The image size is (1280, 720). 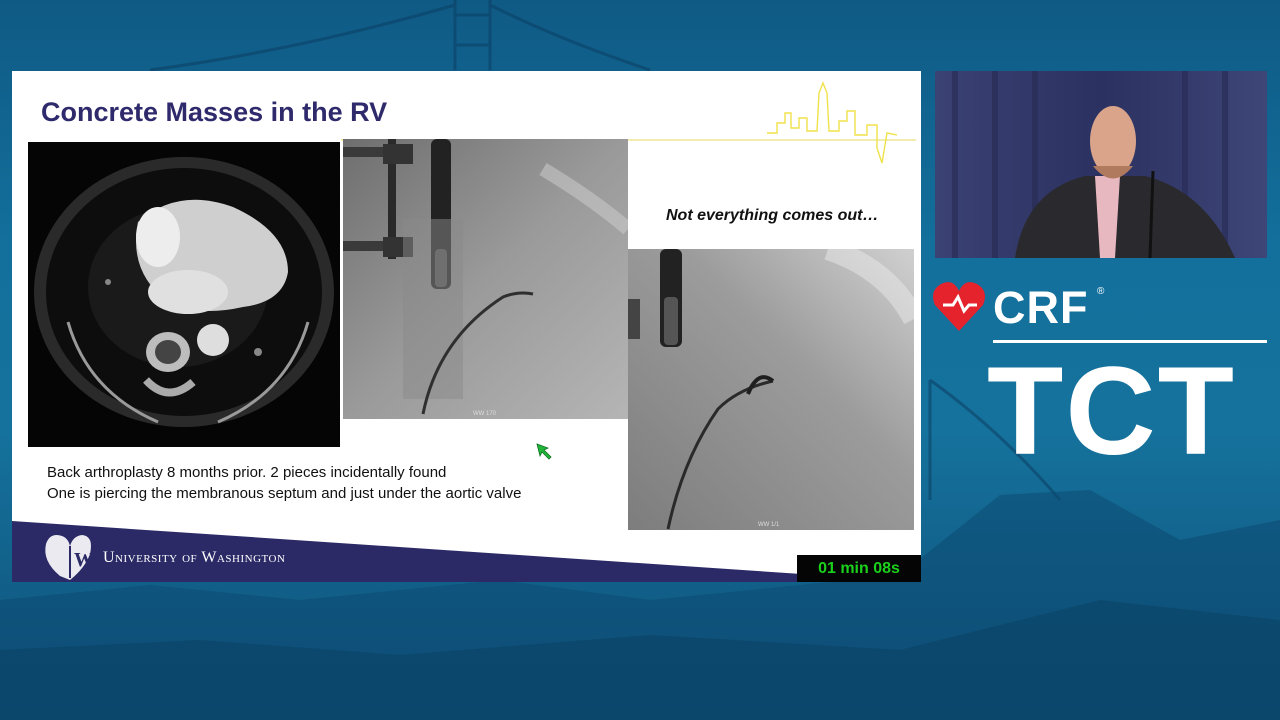 What do you see at coordinates (194, 557) in the screenshot?
I see `uw-org-name: University of Washington` at bounding box center [194, 557].